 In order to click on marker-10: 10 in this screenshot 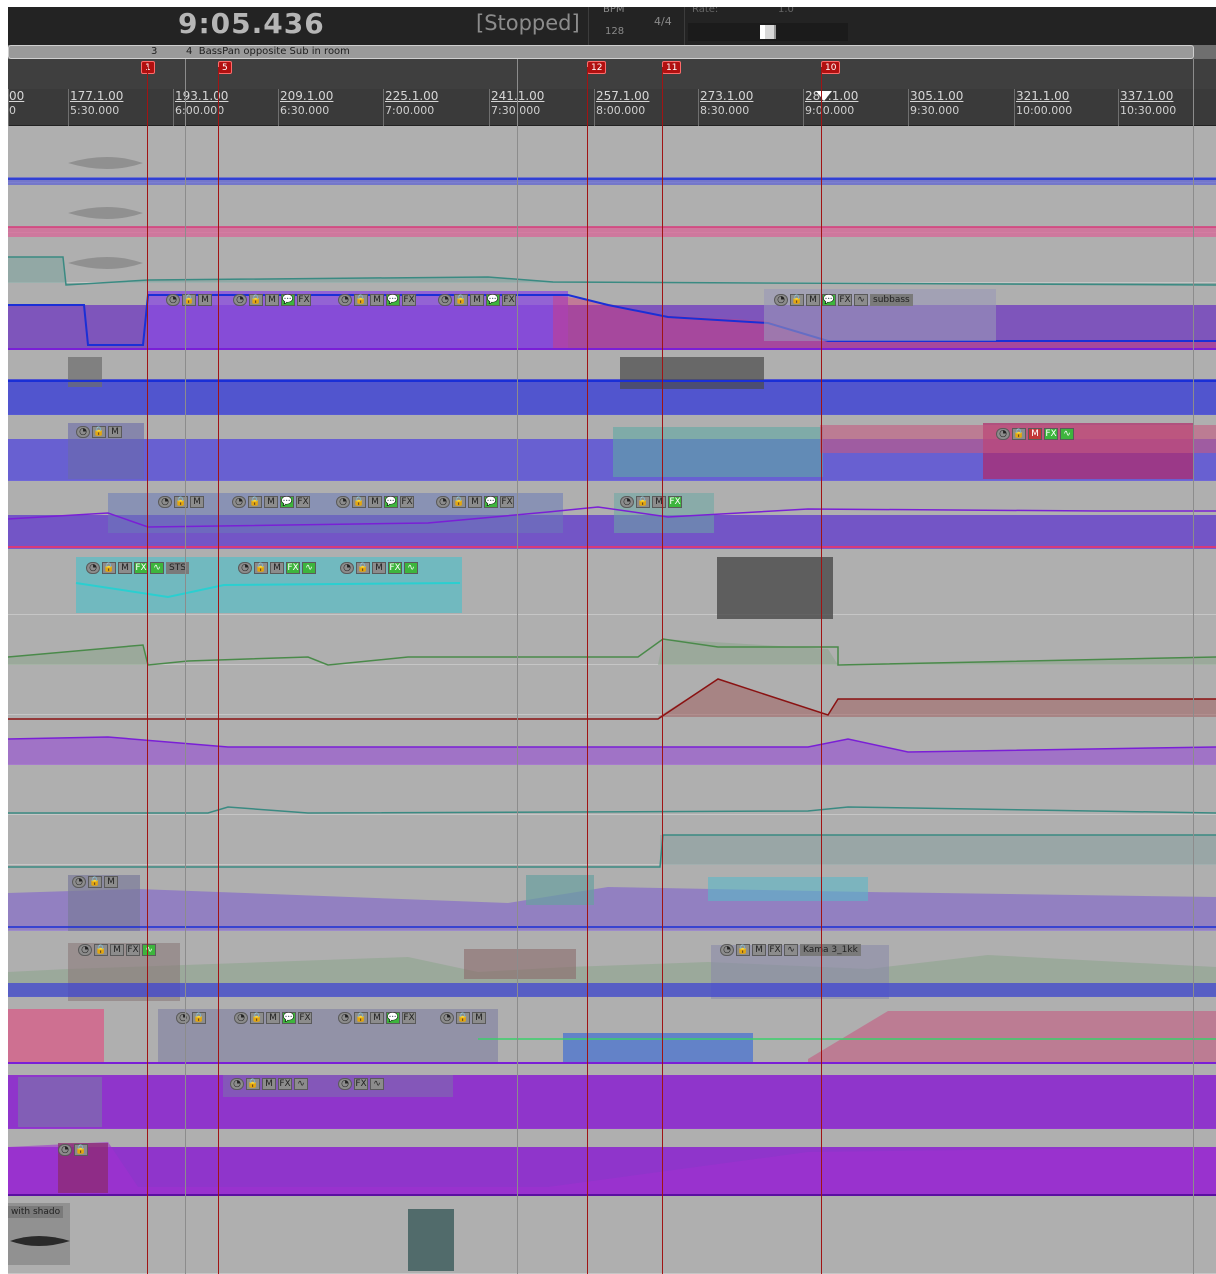, I will do `click(831, 67)`.